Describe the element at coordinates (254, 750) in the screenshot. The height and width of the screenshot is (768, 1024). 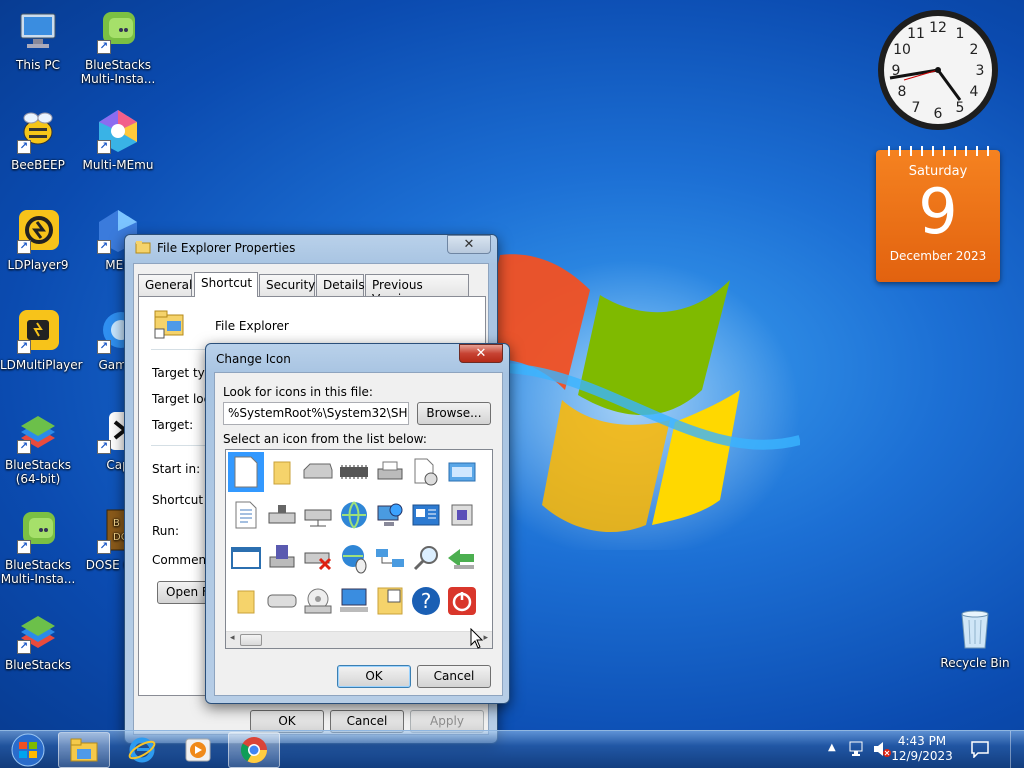
I see `taskbar-chrome` at that location.